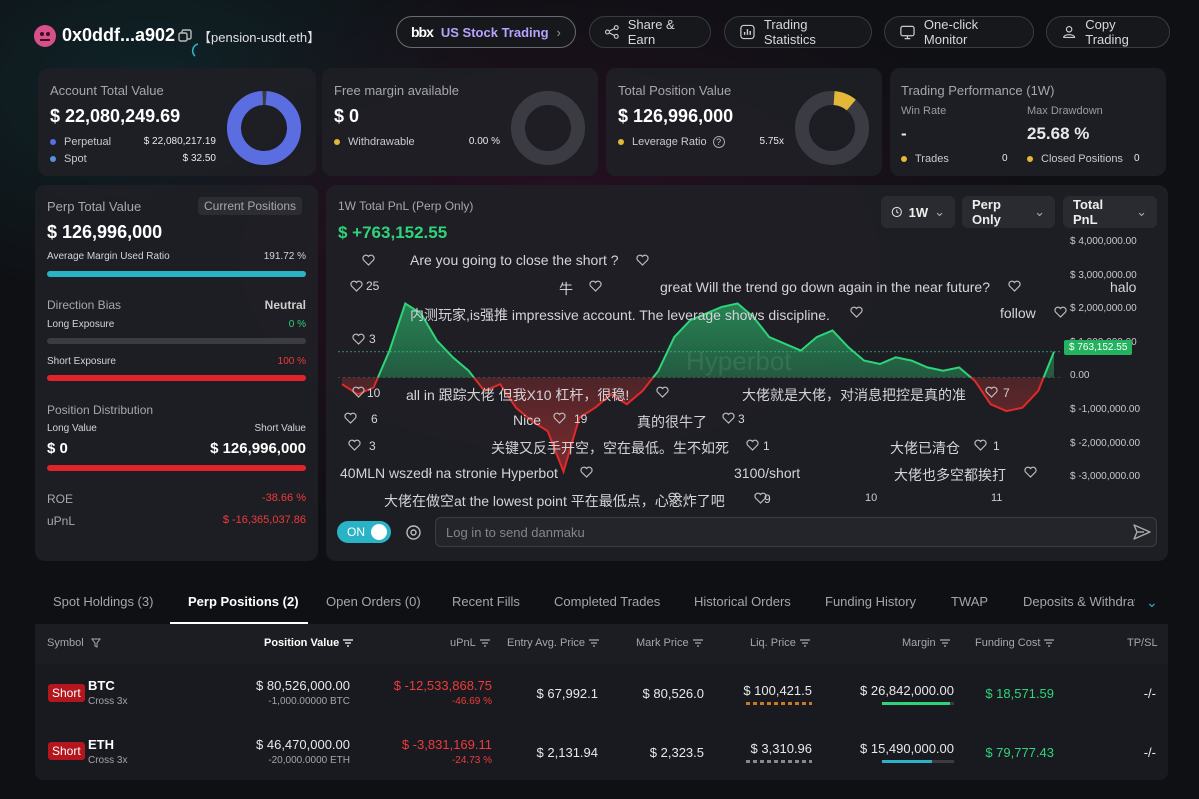 The width and height of the screenshot is (1199, 799). I want to click on tab-recent-fills: Recent Fills, so click(486, 601).